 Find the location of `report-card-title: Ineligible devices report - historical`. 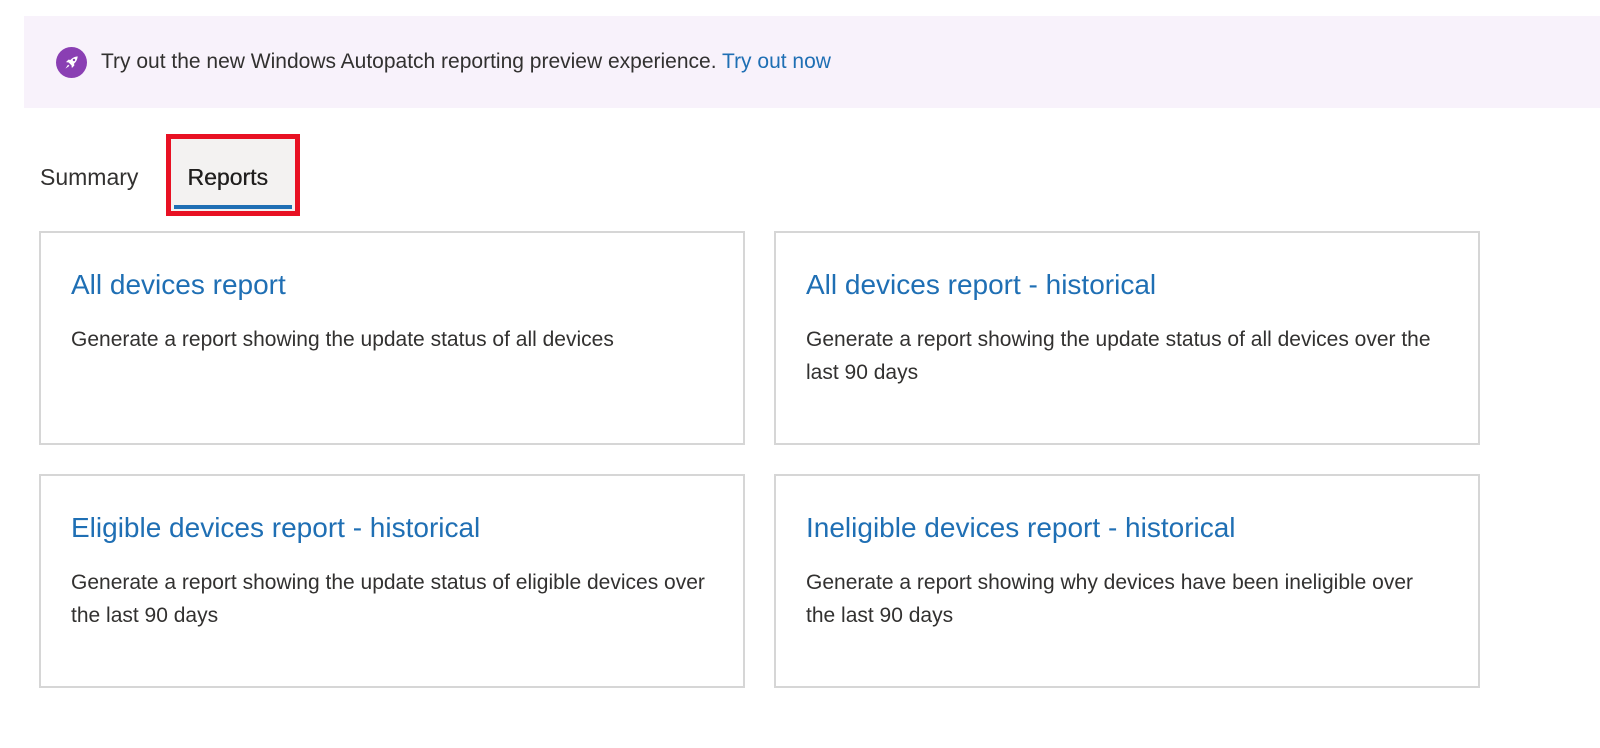

report-card-title: Ineligible devices report - historical is located at coordinates (1127, 528).